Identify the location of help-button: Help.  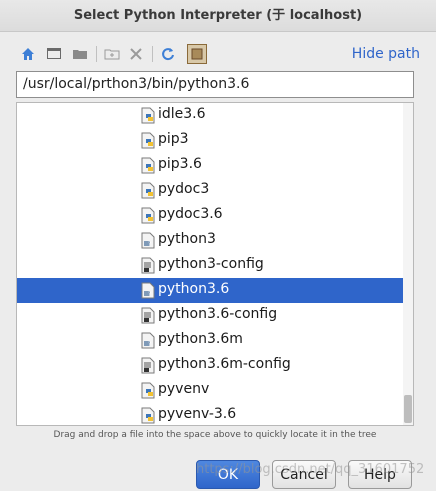
(380, 474).